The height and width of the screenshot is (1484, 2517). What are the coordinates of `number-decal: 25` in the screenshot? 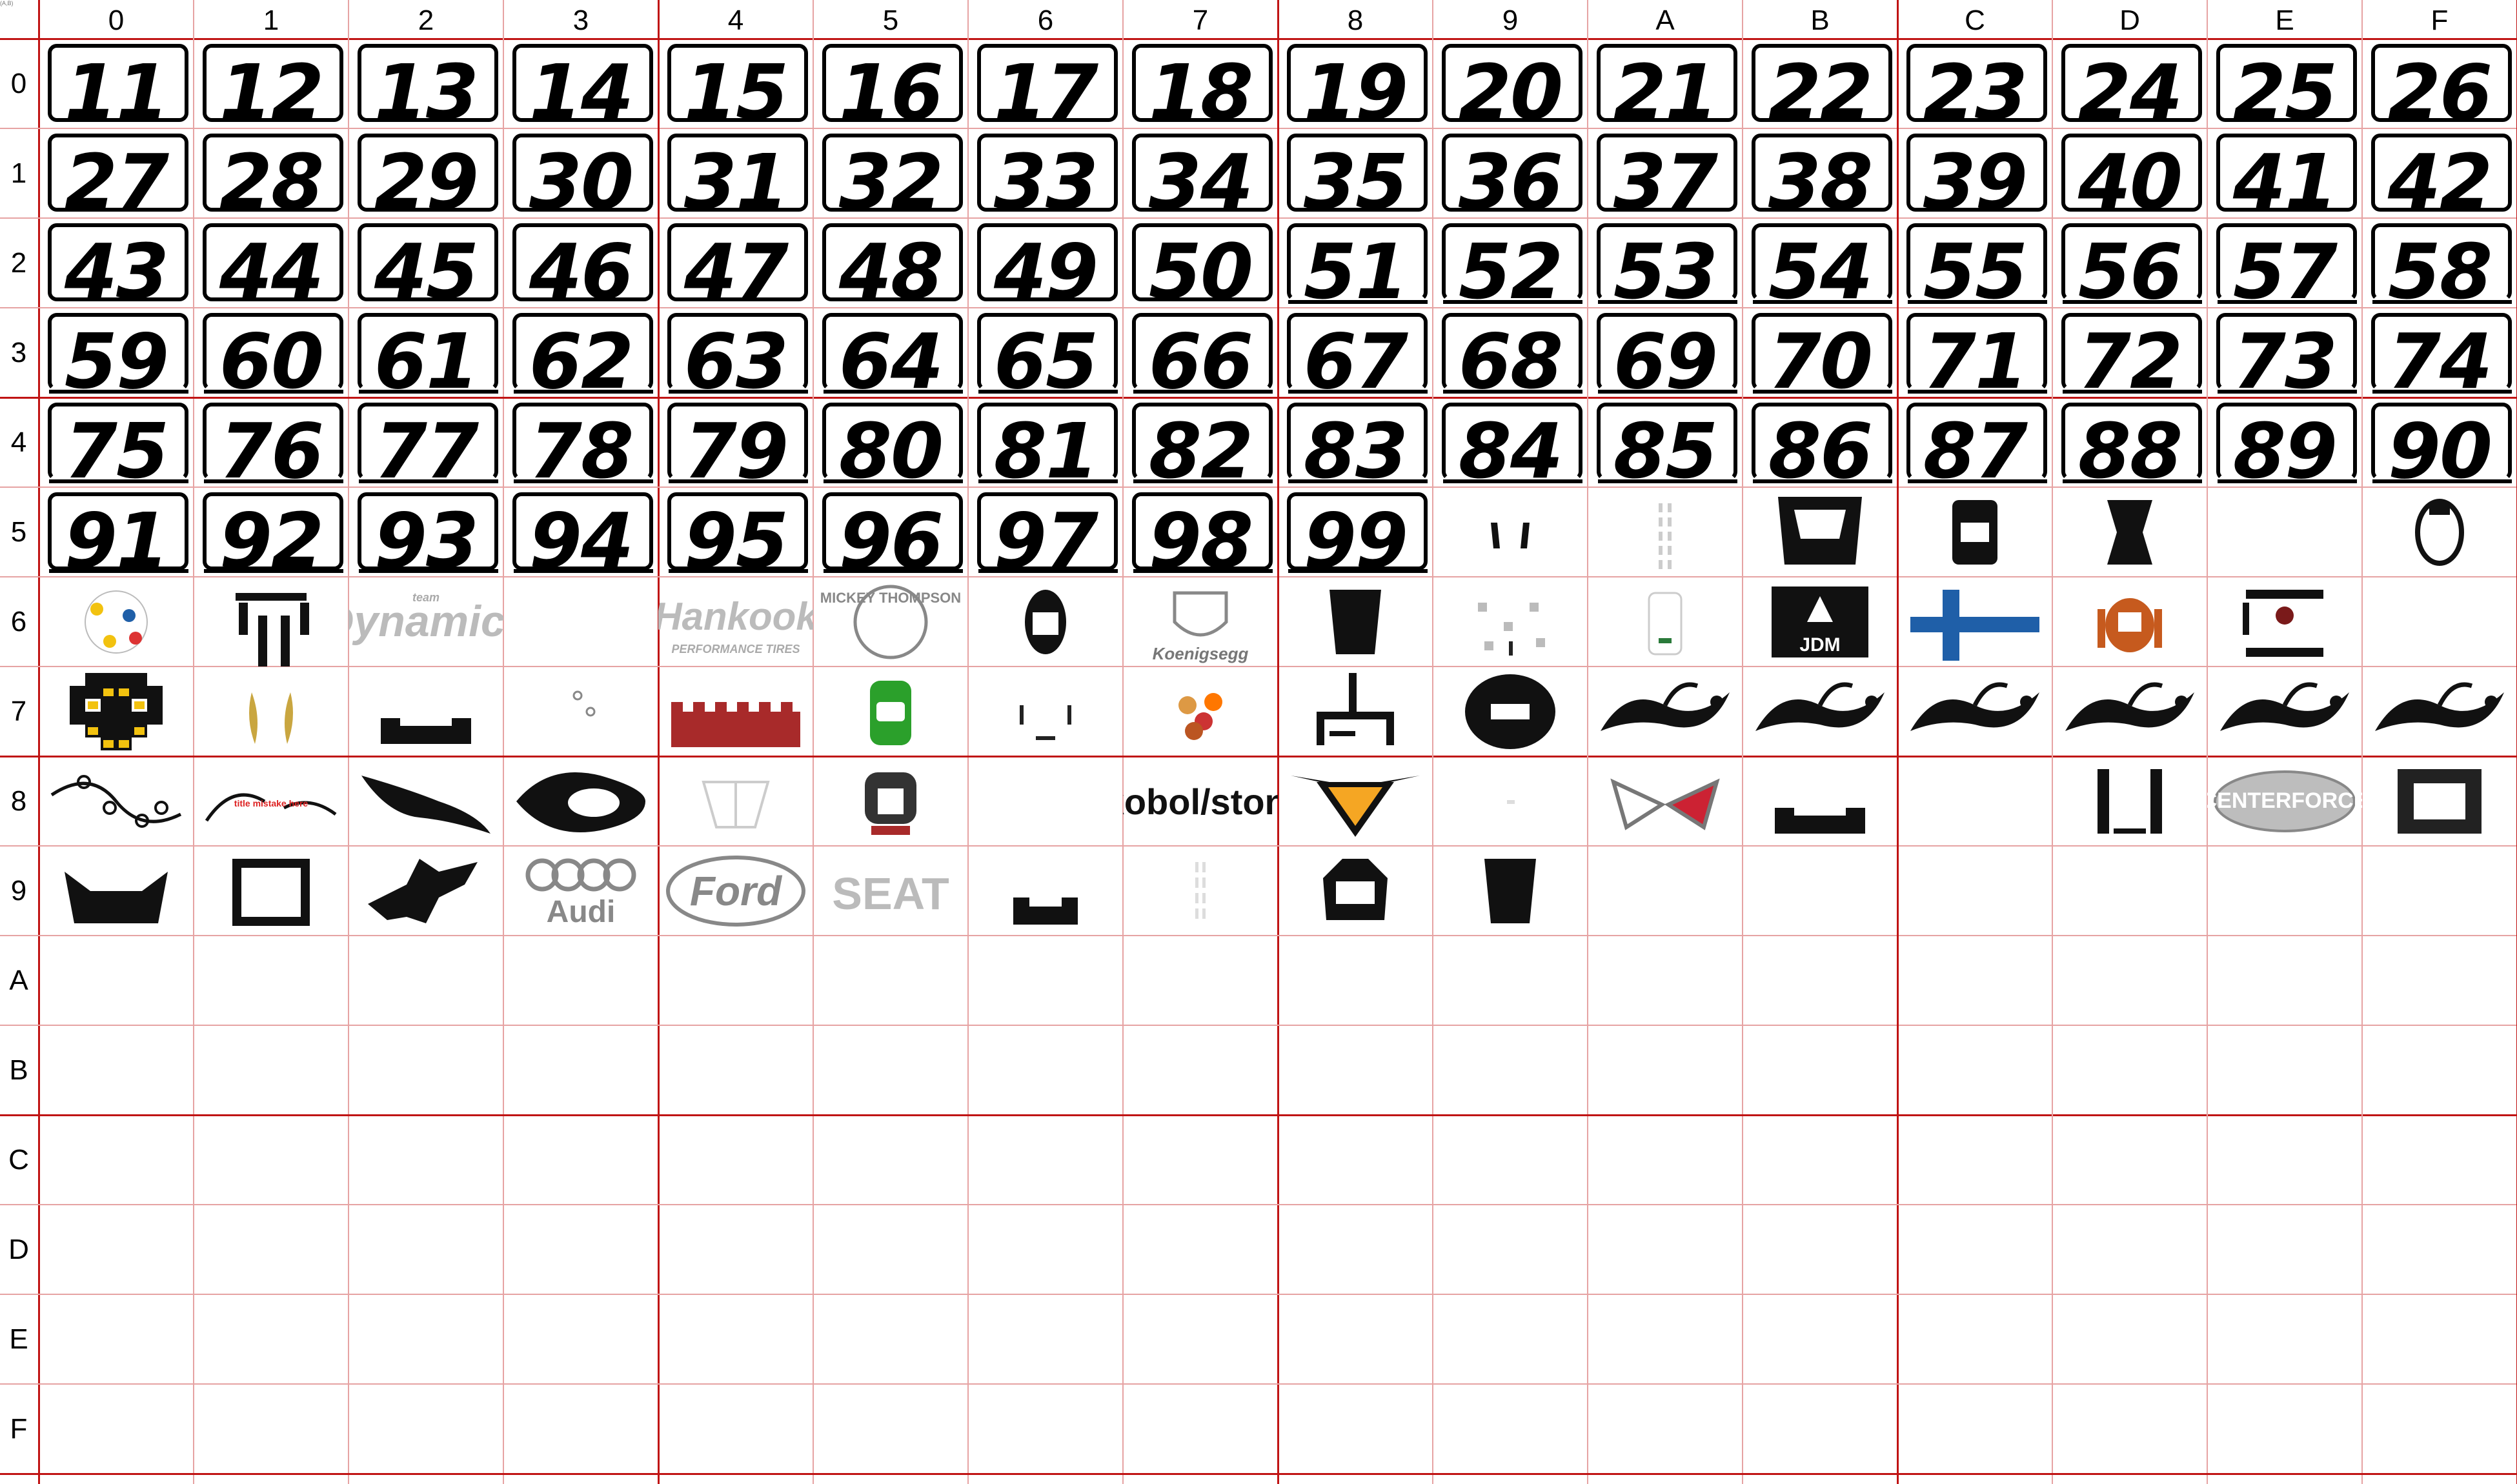 It's located at (2284, 83).